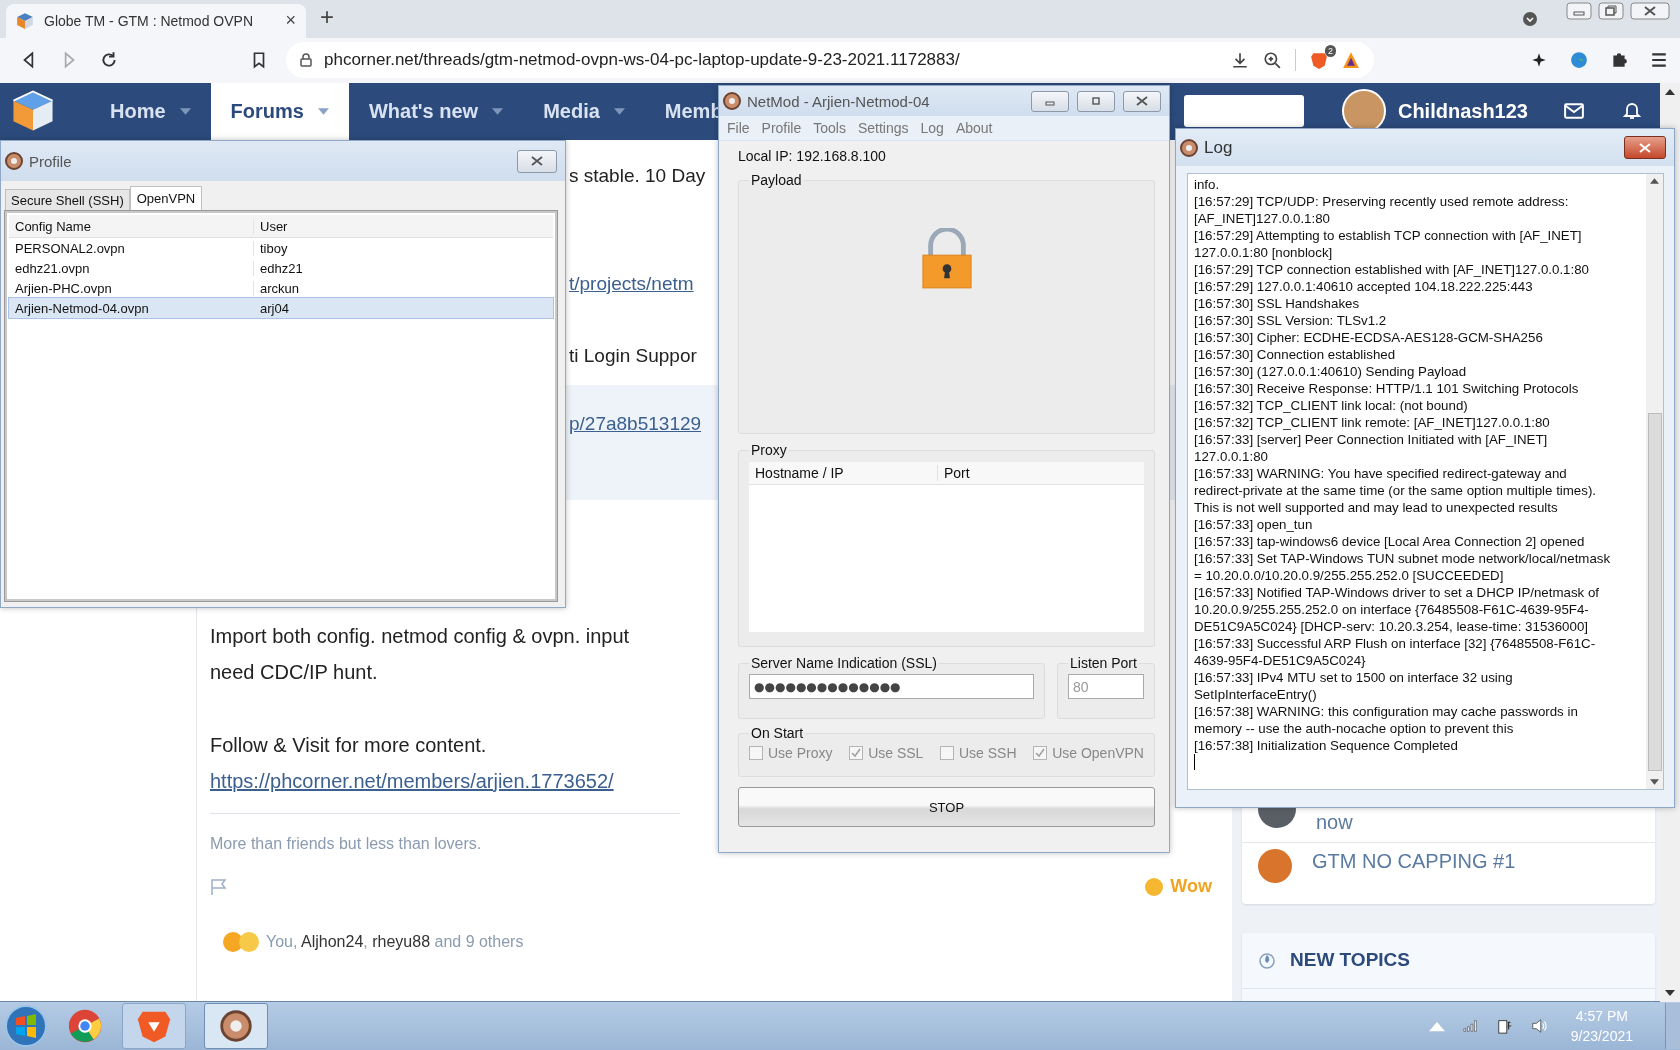  What do you see at coordinates (1470, 1026) in the screenshot?
I see `signal-icon` at bounding box center [1470, 1026].